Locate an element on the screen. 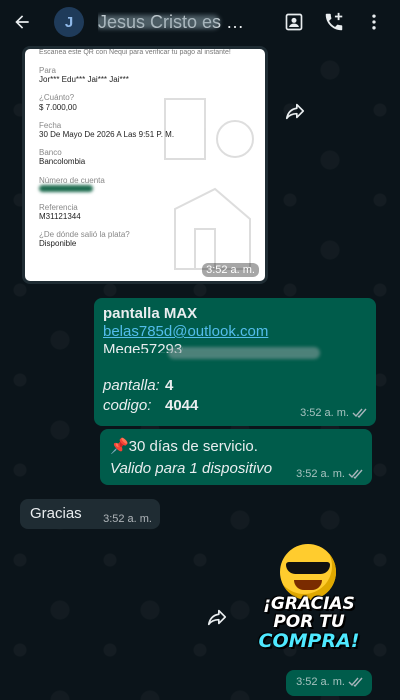 This screenshot has height=700, width=400. sticker-line1: ¡GRACIAS POR TU is located at coordinates (309, 613).